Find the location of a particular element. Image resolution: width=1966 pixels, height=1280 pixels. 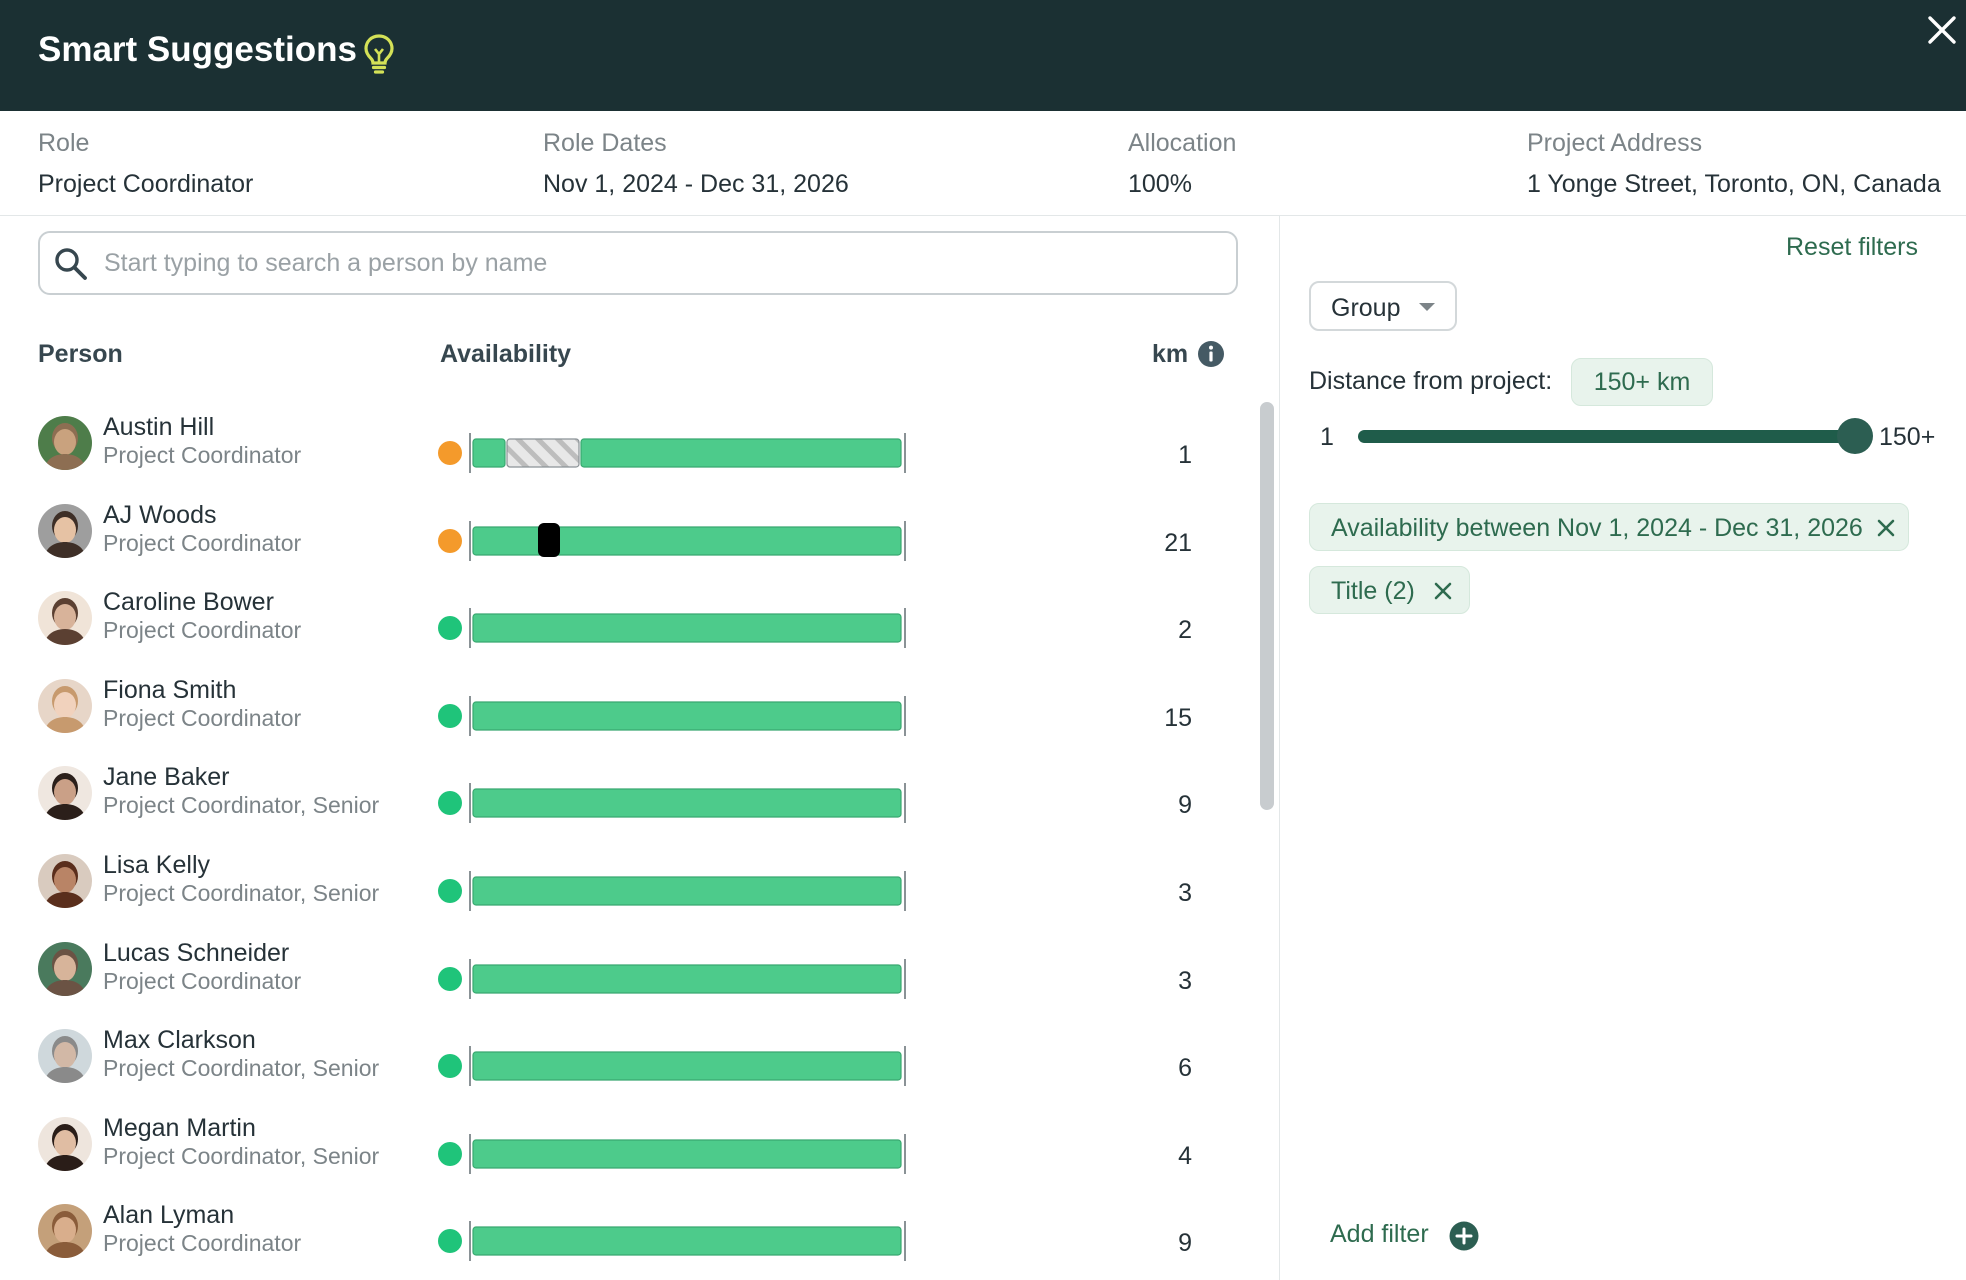

allocation-value: 100% is located at coordinates (1160, 184).